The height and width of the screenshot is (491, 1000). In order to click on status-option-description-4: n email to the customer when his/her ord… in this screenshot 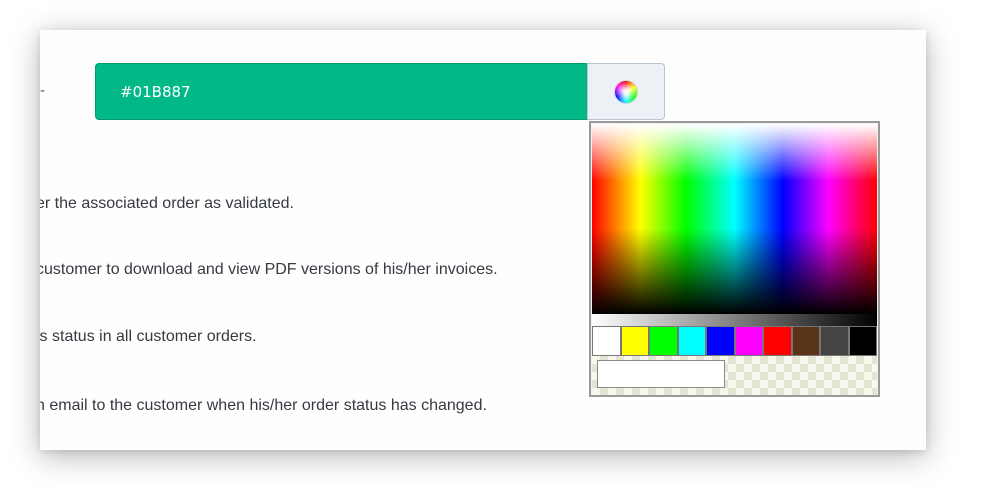, I will do `click(263, 405)`.